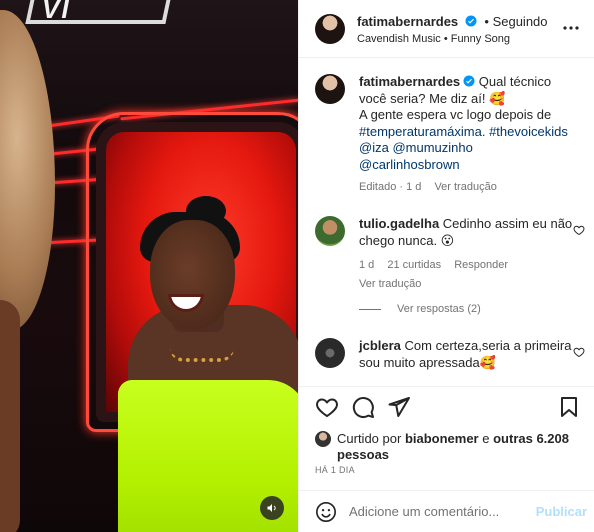 Image resolution: width=594 pixels, height=532 pixels. I want to click on caption-meta: Editado · 1 d Ver tradução, so click(470, 187).